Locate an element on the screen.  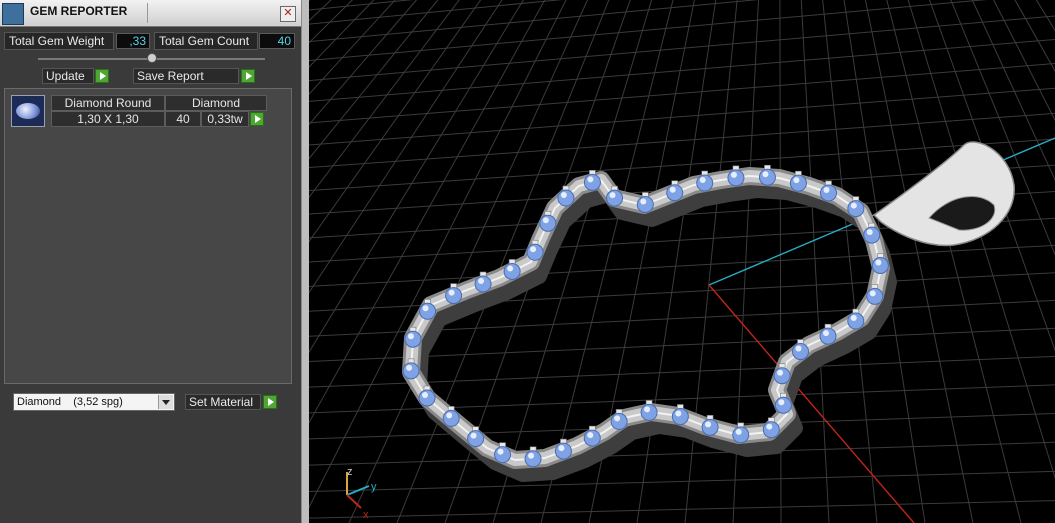
total-gem-weight-label: Total Gem Weight is located at coordinates (59, 41).